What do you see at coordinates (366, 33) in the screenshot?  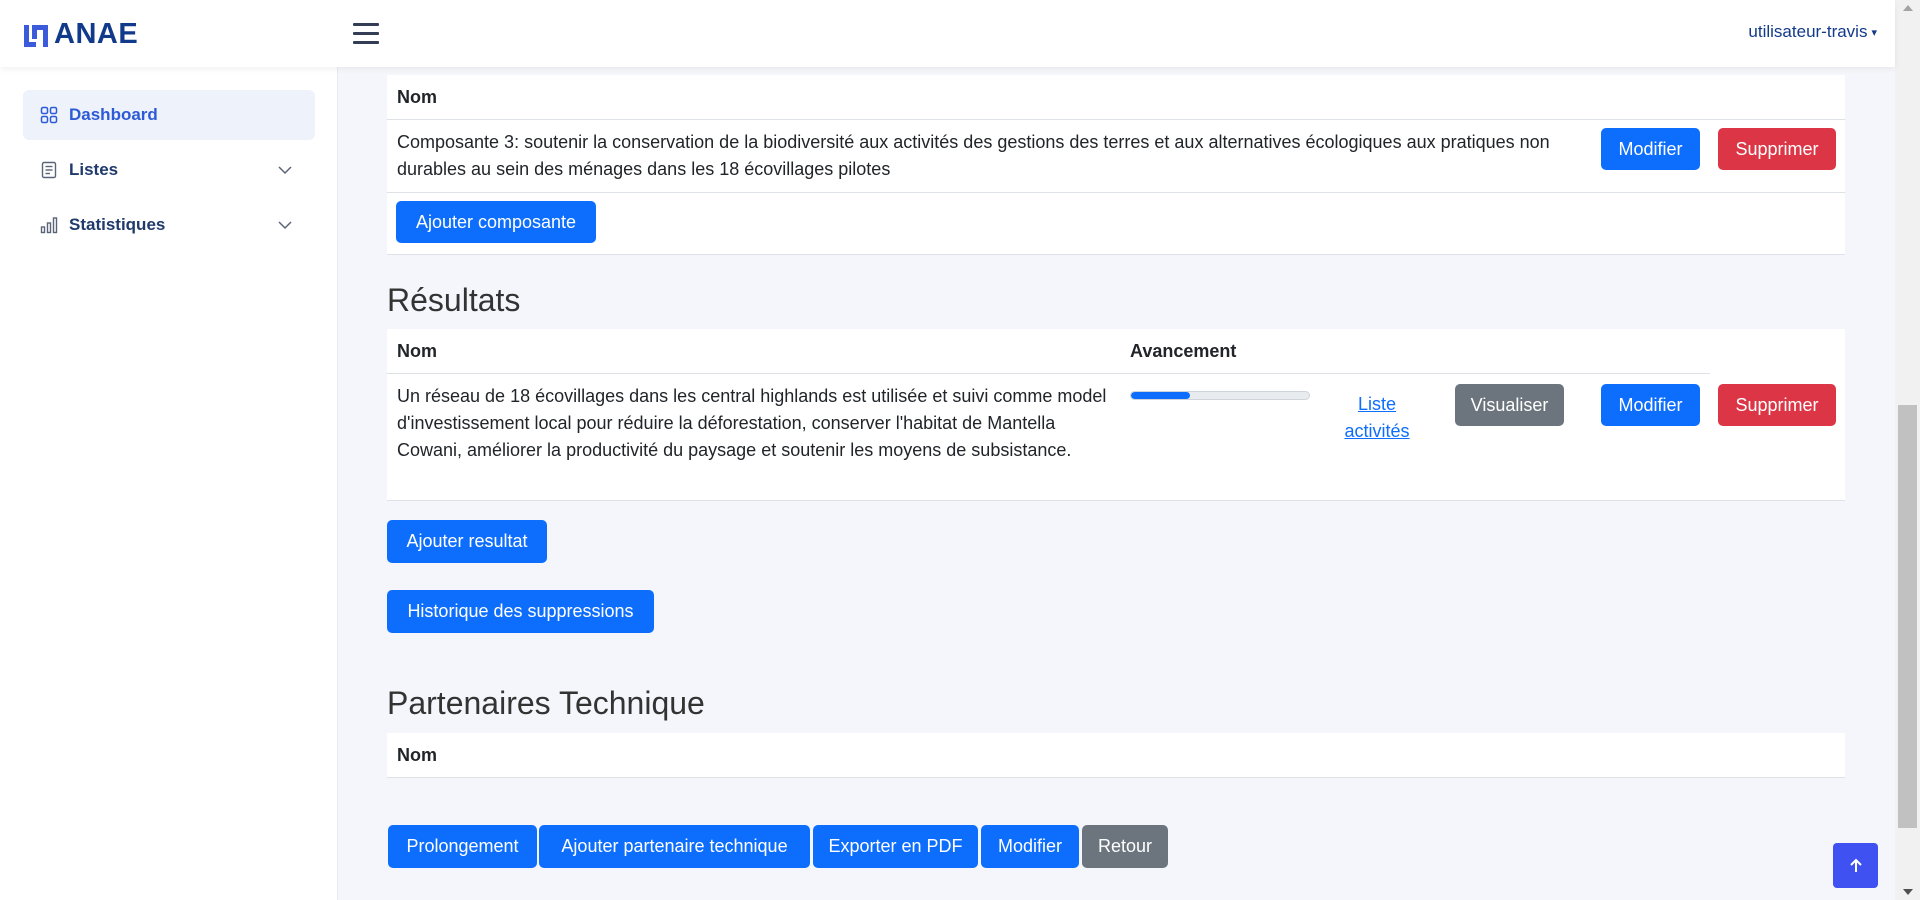 I see `menu-toggle-icon` at bounding box center [366, 33].